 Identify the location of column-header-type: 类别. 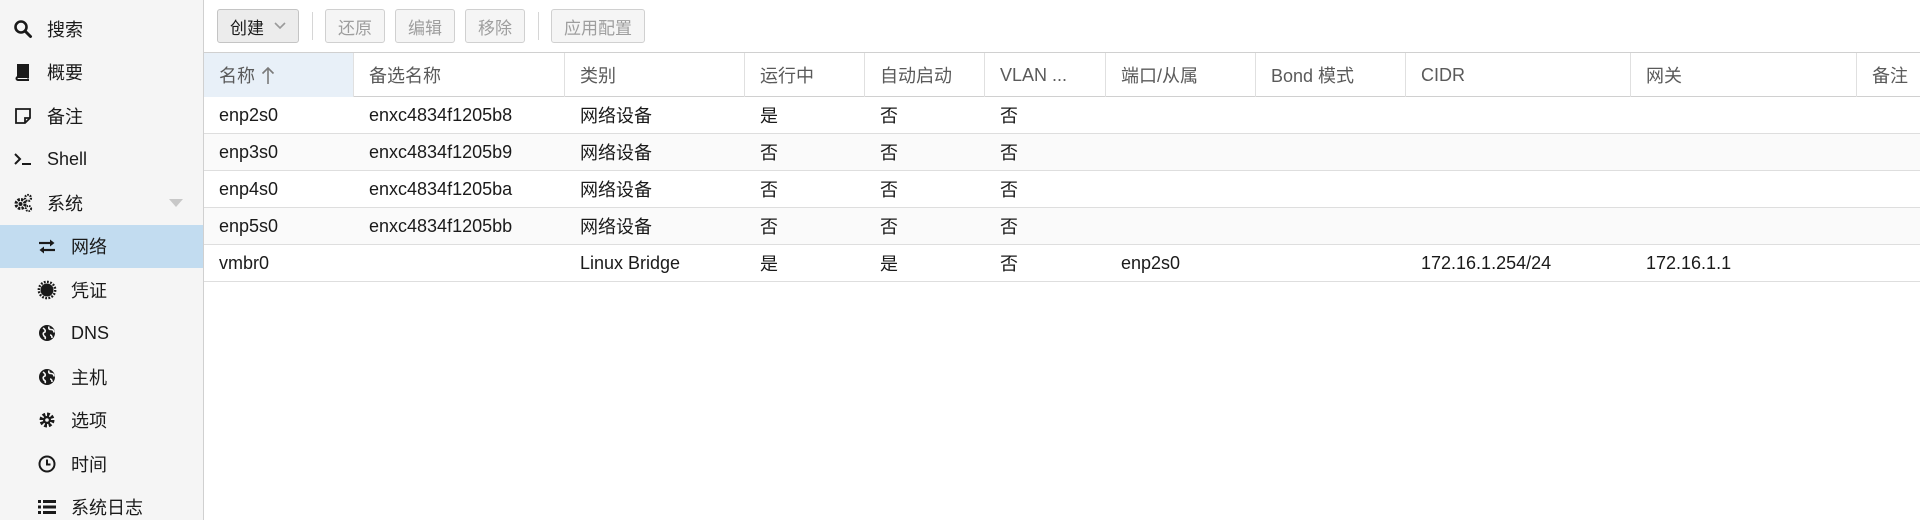
(655, 75).